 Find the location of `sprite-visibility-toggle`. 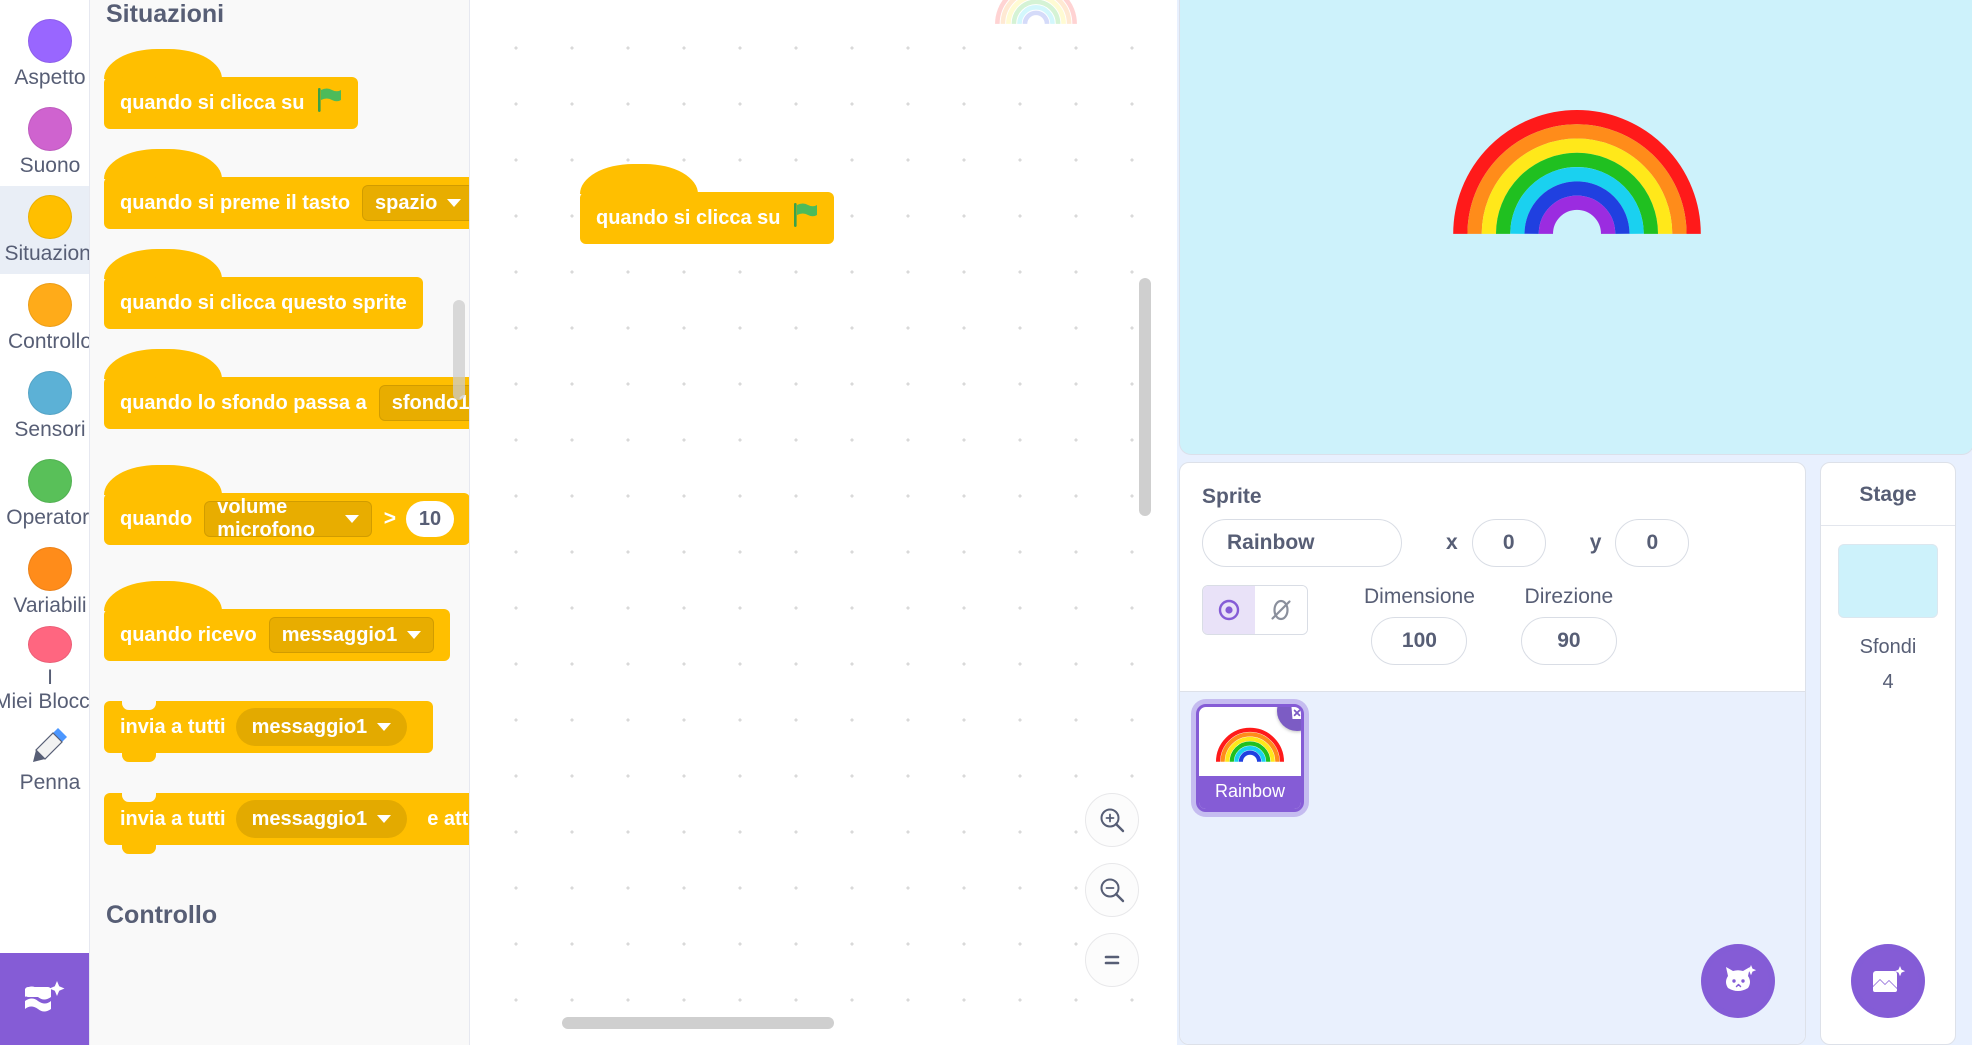

sprite-visibility-toggle is located at coordinates (1255, 610).